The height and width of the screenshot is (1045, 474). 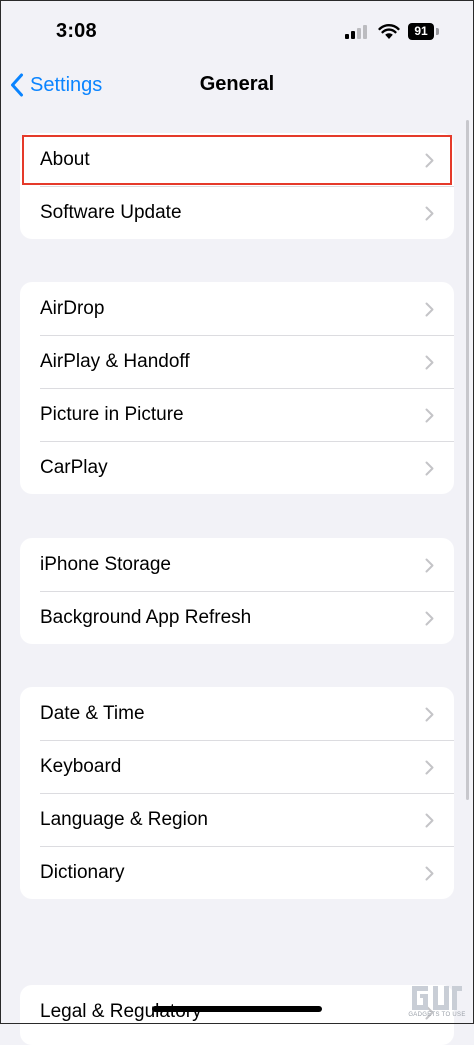 I want to click on settings-row-carplay: CarPlay, so click(x=237, y=467).